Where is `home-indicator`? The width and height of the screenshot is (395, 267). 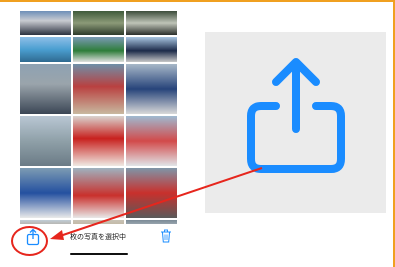 home-indicator is located at coordinates (99, 254).